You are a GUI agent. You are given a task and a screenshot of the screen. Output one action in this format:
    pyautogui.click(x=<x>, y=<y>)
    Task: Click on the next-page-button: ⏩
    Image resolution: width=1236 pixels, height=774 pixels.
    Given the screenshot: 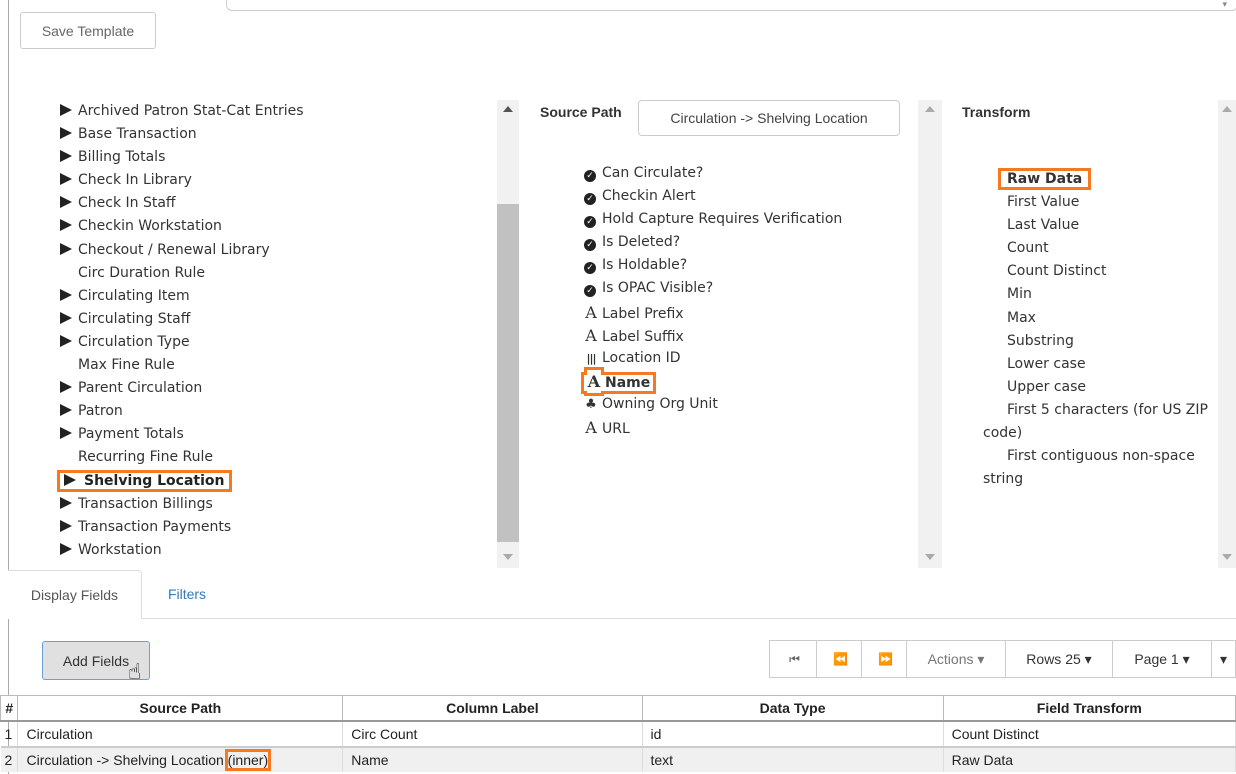 What is the action you would take?
    pyautogui.click(x=884, y=659)
    